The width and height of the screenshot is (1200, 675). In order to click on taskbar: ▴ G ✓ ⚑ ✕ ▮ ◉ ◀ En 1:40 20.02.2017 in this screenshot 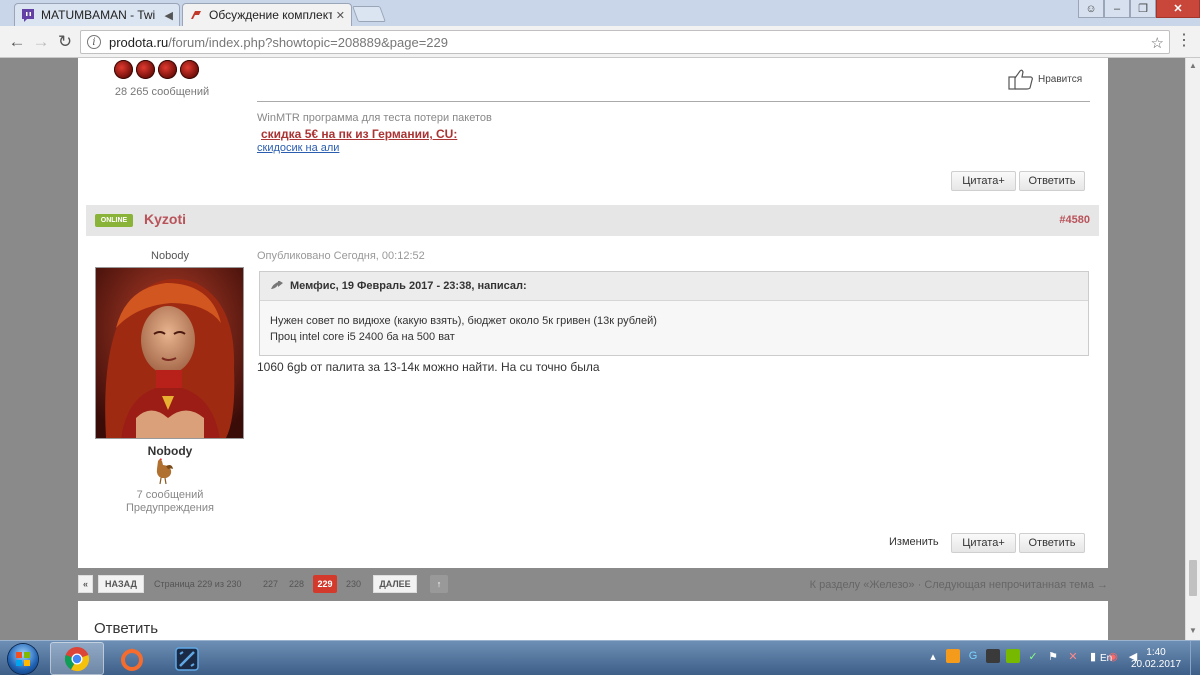, I will do `click(600, 657)`.